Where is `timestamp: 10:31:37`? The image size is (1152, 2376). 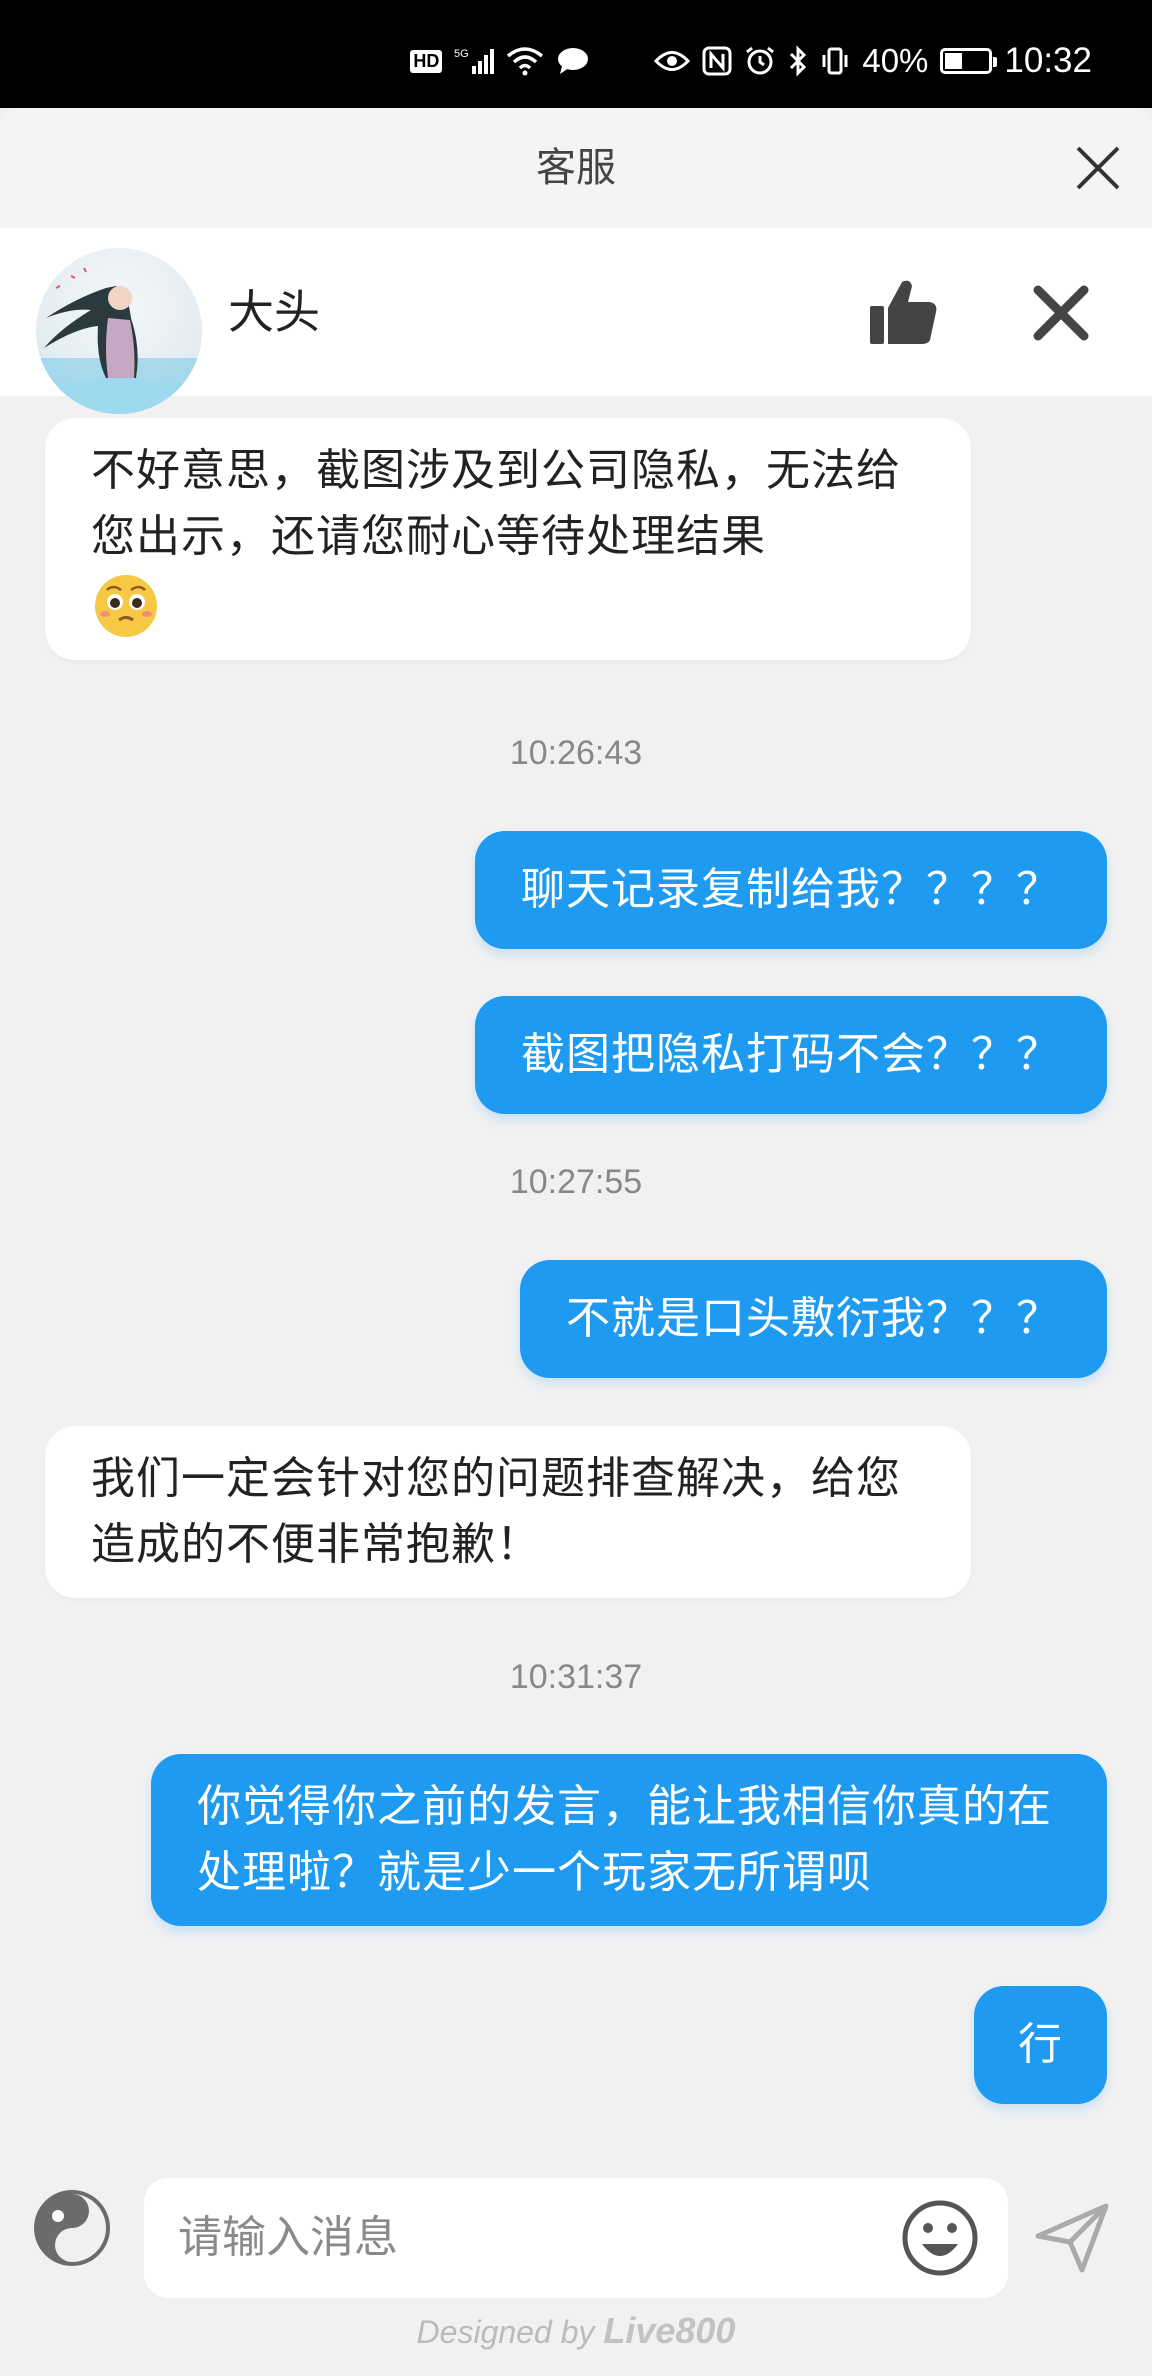
timestamp: 10:31:37 is located at coordinates (576, 1677).